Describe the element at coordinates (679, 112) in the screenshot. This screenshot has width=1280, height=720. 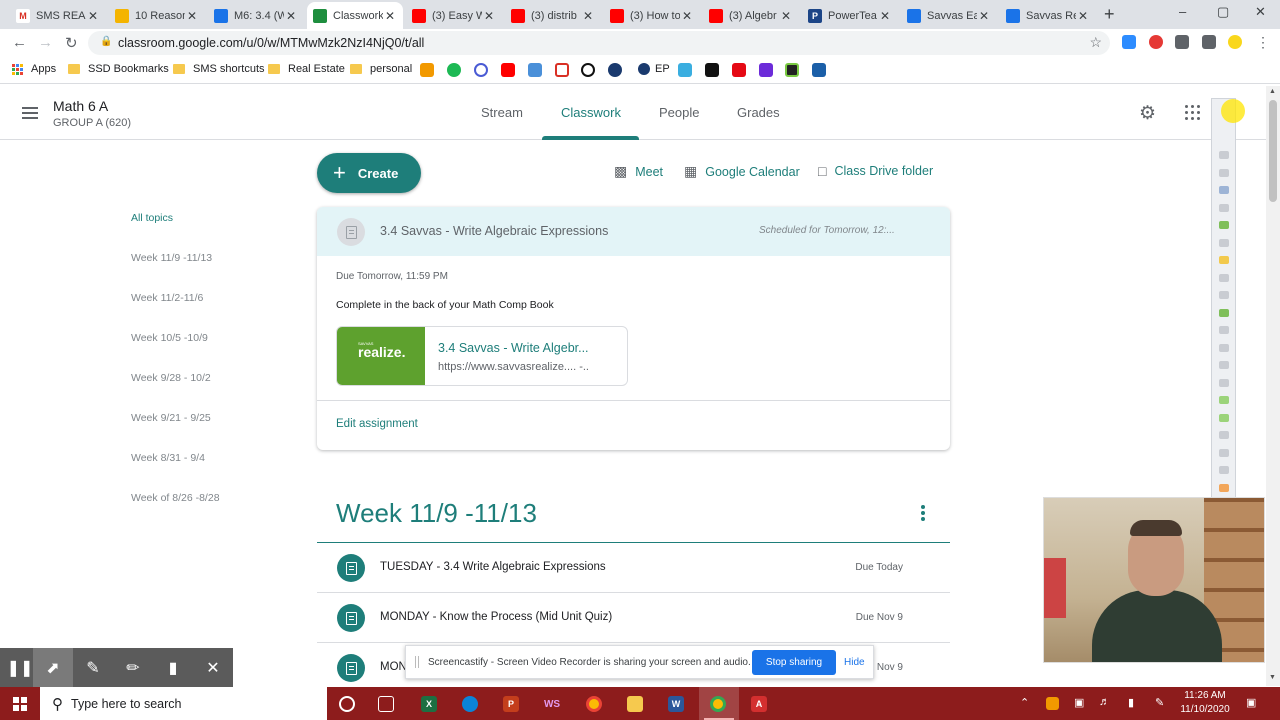
I see `tab-people: People` at that location.